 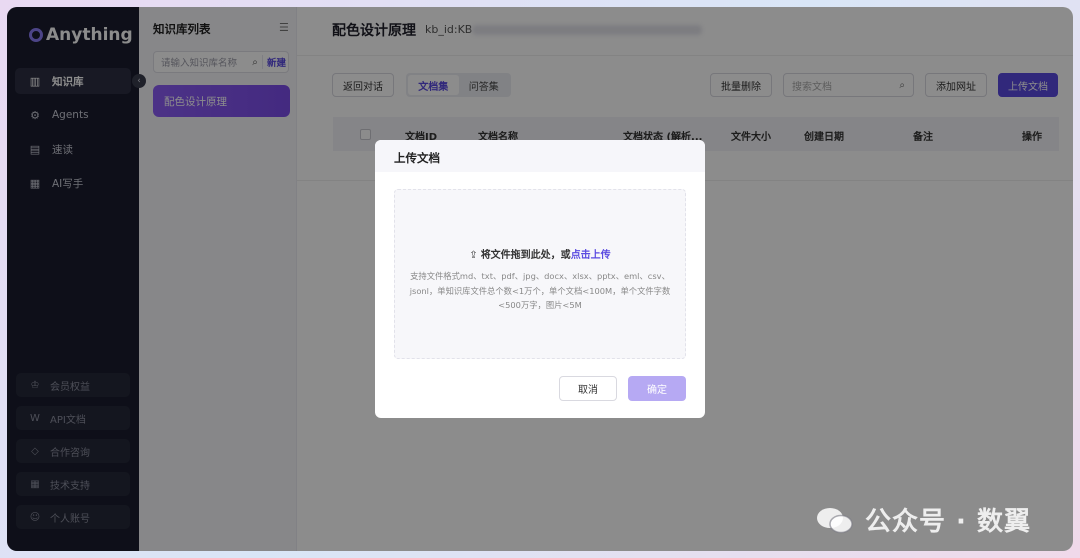 I want to click on drop-text: 将文件拖到此处，或, so click(x=525, y=255).